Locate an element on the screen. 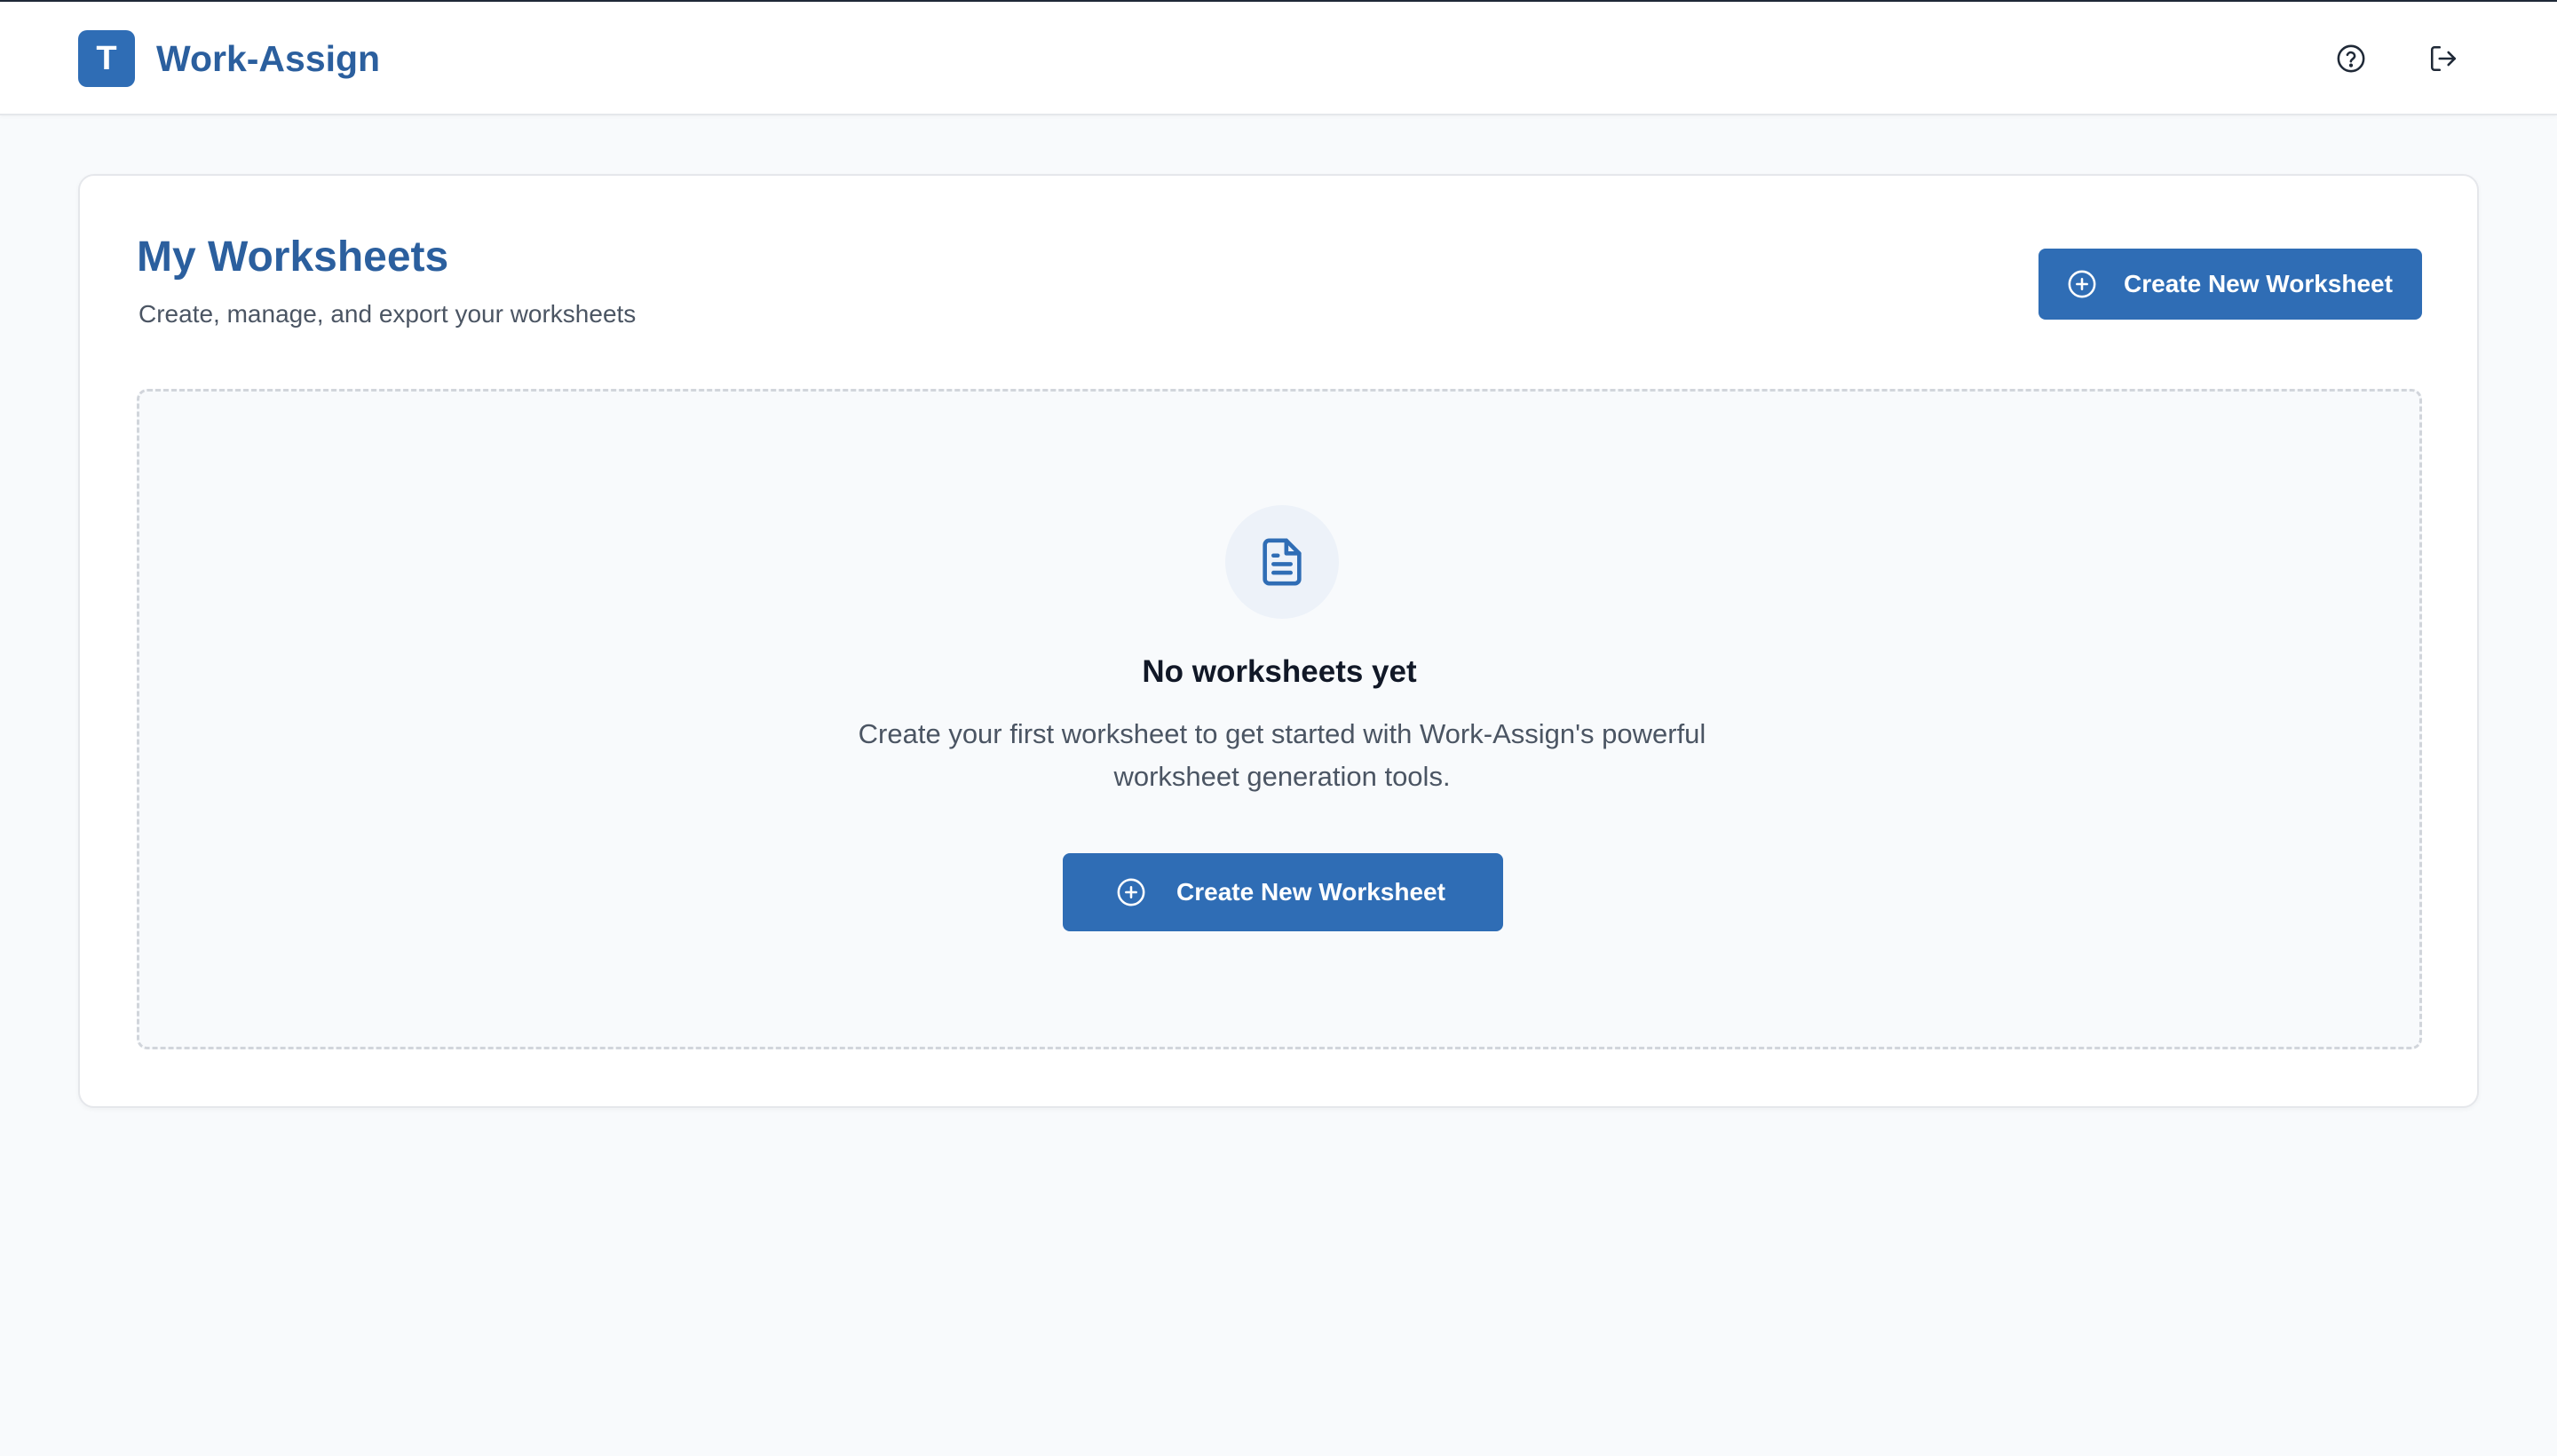 The width and height of the screenshot is (2557, 1456). logo-letter: T is located at coordinates (106, 58).